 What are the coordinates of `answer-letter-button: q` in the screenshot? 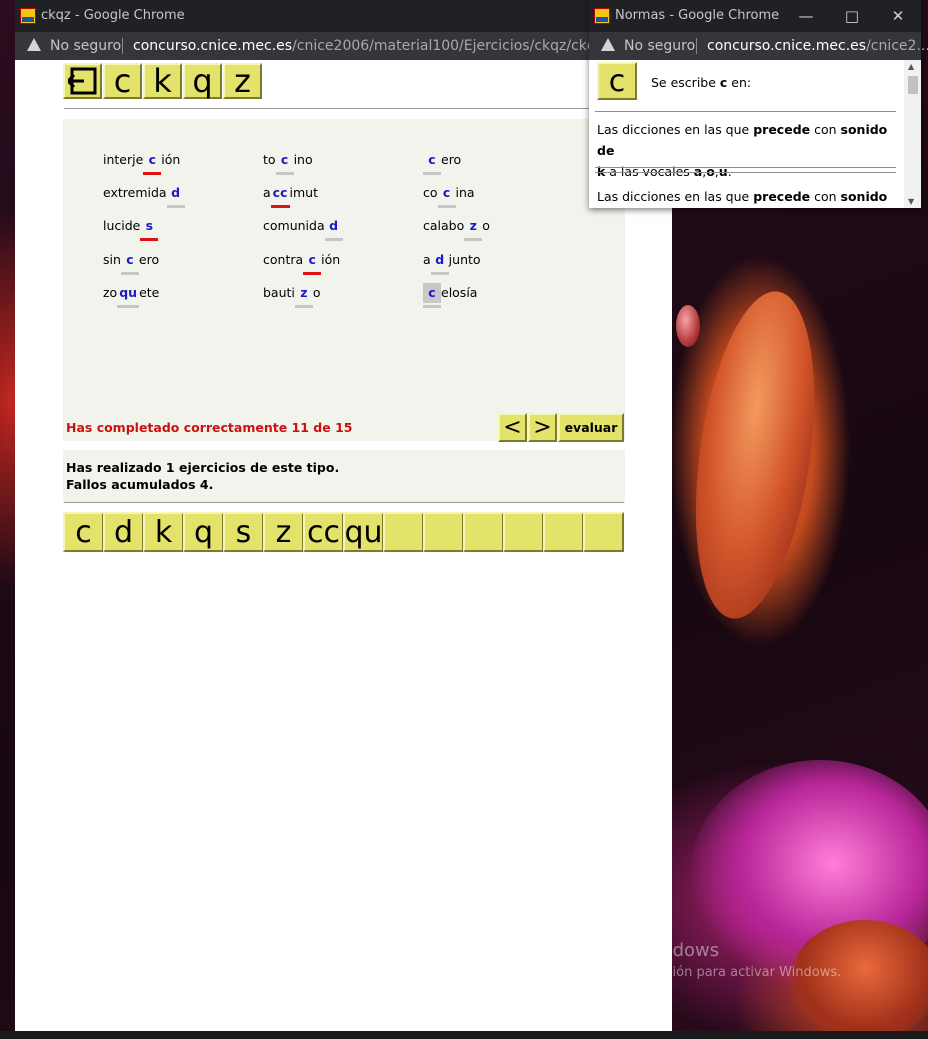 It's located at (203, 532).